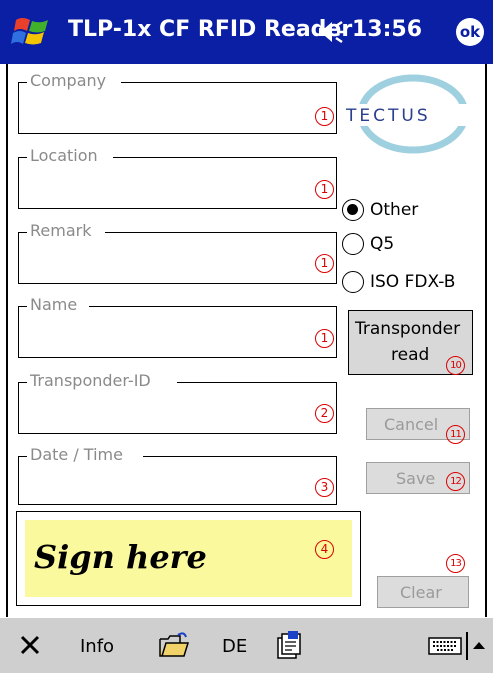  I want to click on save-label: Save, so click(416, 478).